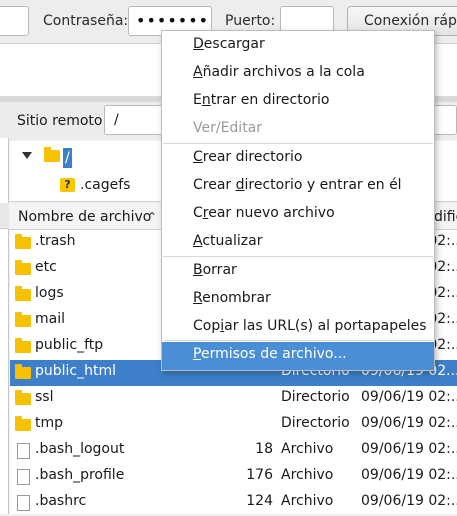  What do you see at coordinates (4, 216) in the screenshot?
I see `local-list-header` at bounding box center [4, 216].